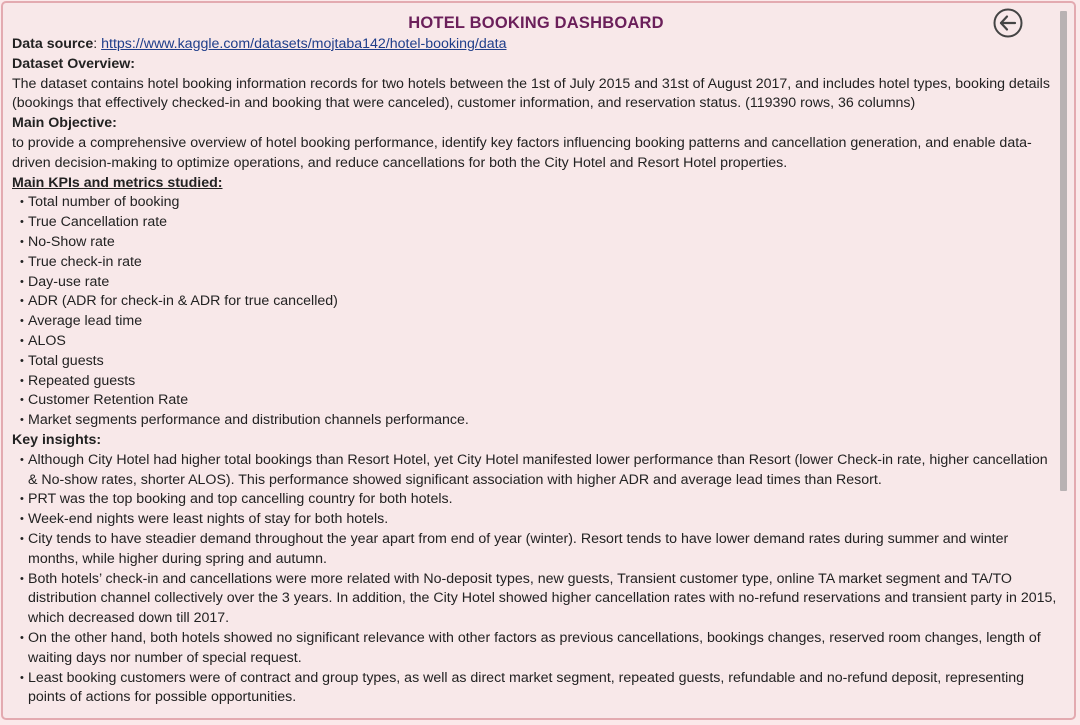 The height and width of the screenshot is (725, 1080). What do you see at coordinates (540, 322) in the screenshot?
I see `kpi-item: Average lead time` at bounding box center [540, 322].